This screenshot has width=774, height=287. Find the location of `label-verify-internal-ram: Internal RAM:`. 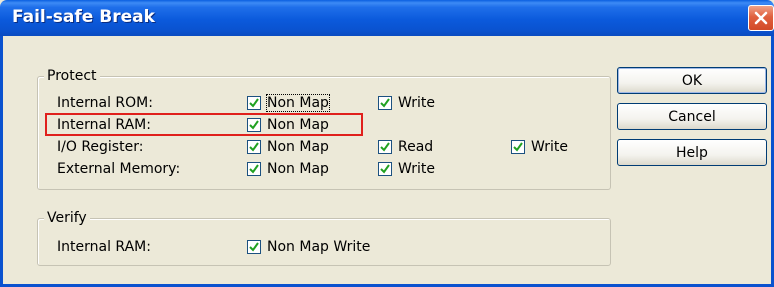

label-verify-internal-ram: Internal RAM: is located at coordinates (104, 247).